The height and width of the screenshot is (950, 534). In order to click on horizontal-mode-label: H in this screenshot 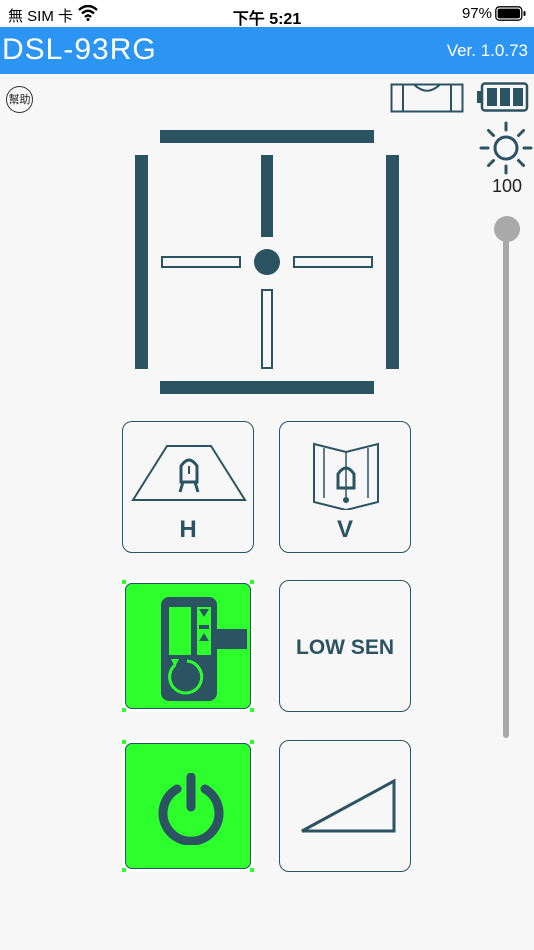, I will do `click(188, 529)`.